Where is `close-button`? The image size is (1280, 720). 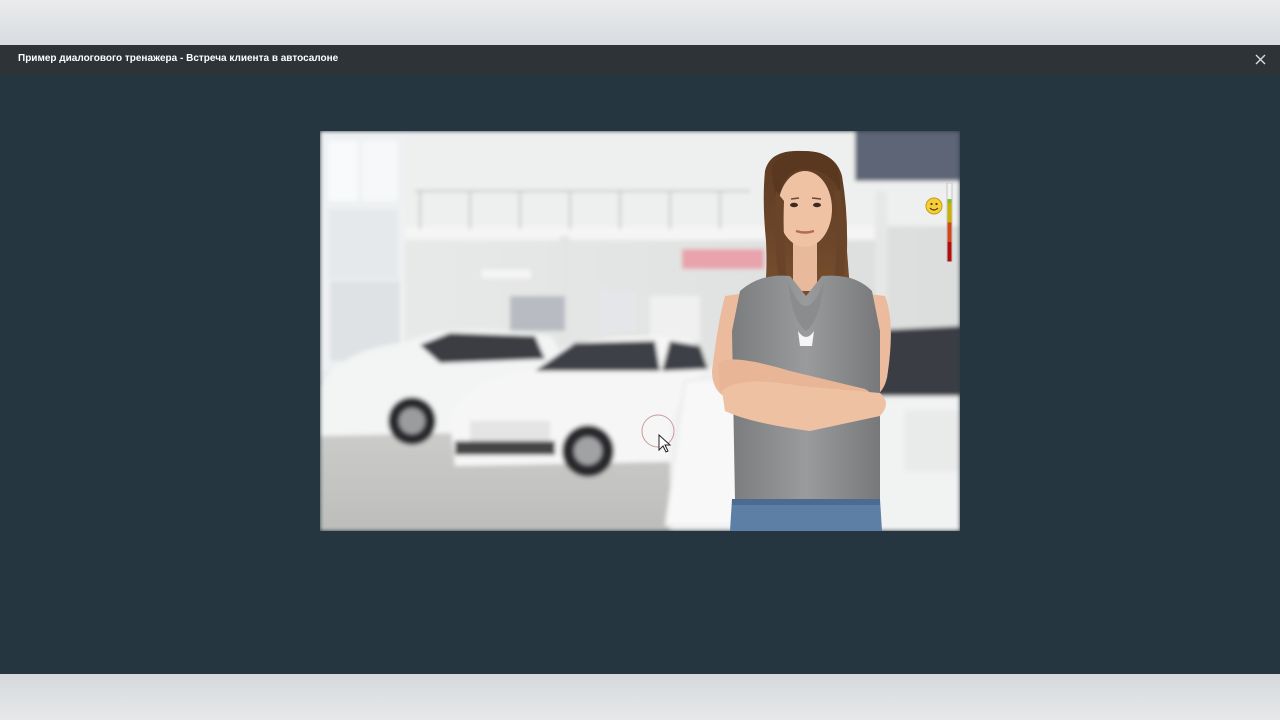 close-button is located at coordinates (1260, 60).